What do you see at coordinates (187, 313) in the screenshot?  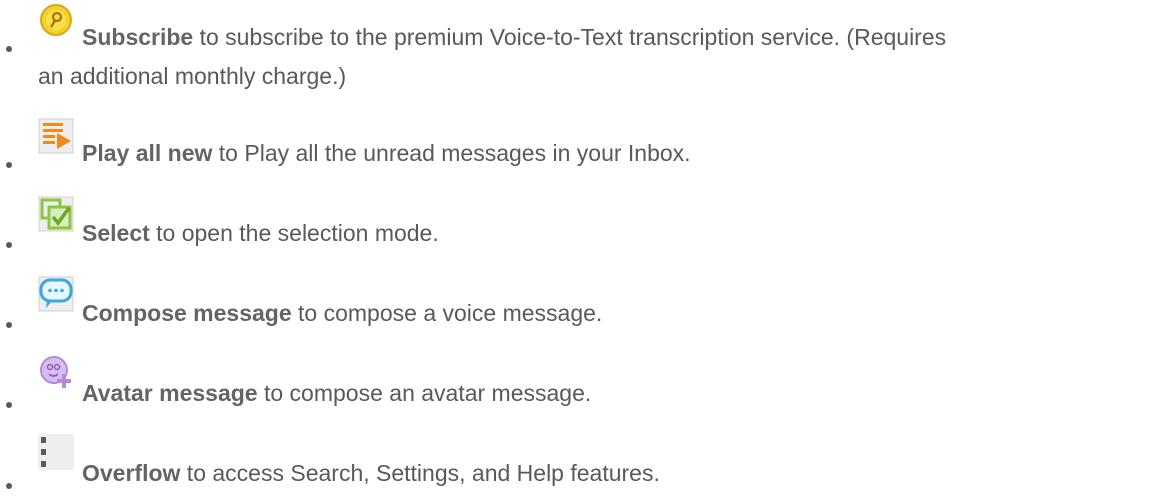 I see `item-label: Compose message` at bounding box center [187, 313].